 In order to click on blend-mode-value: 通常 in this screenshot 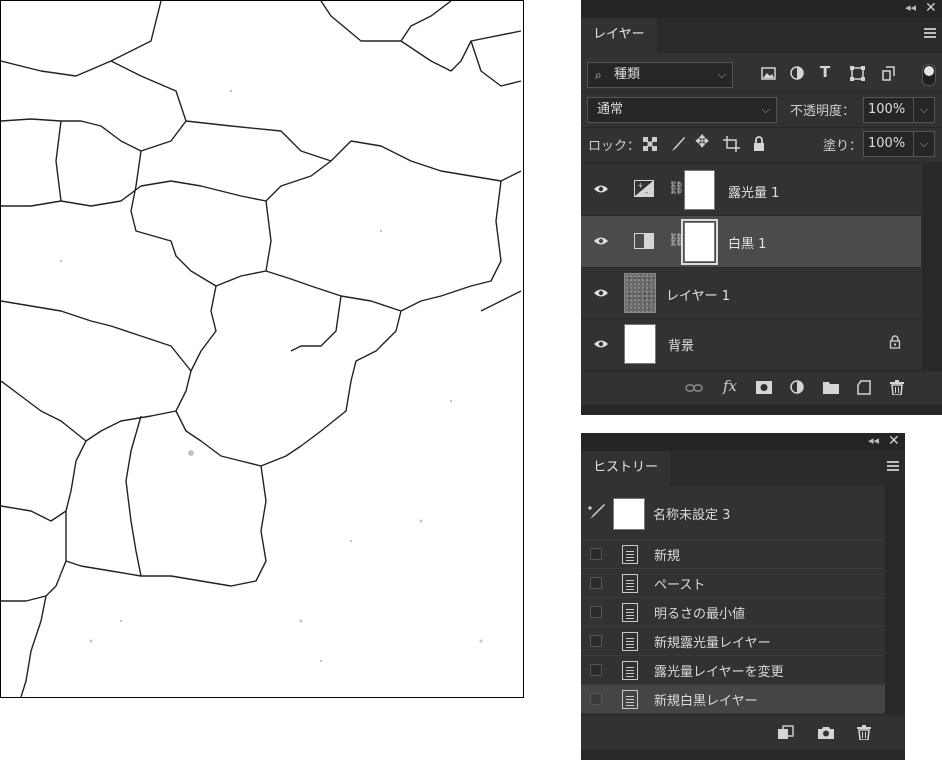, I will do `click(610, 109)`.